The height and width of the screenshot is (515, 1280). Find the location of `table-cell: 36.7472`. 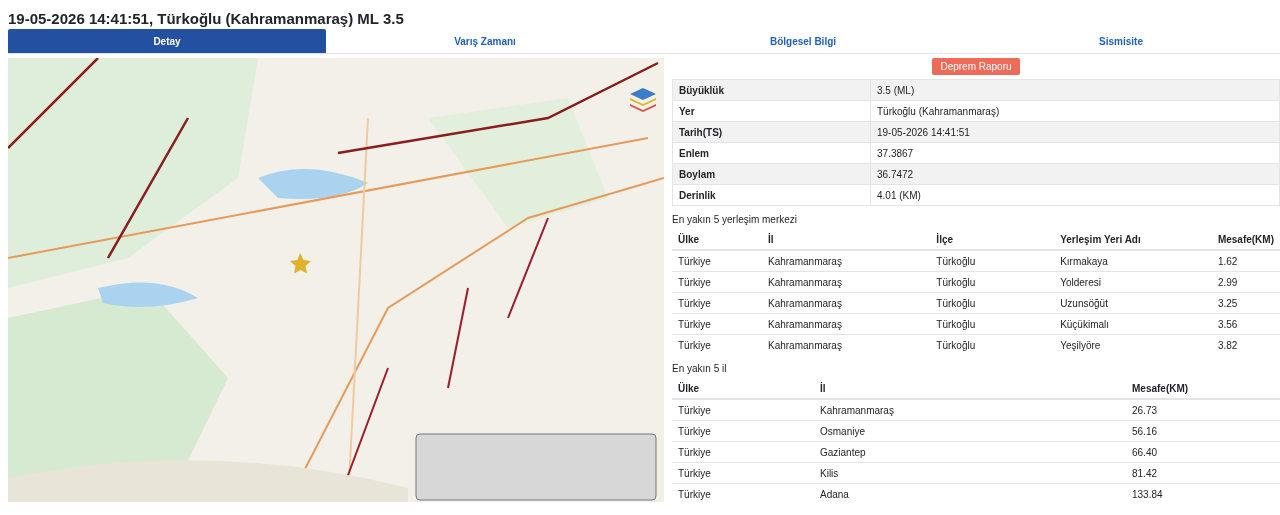

table-cell: 36.7472 is located at coordinates (1075, 174).